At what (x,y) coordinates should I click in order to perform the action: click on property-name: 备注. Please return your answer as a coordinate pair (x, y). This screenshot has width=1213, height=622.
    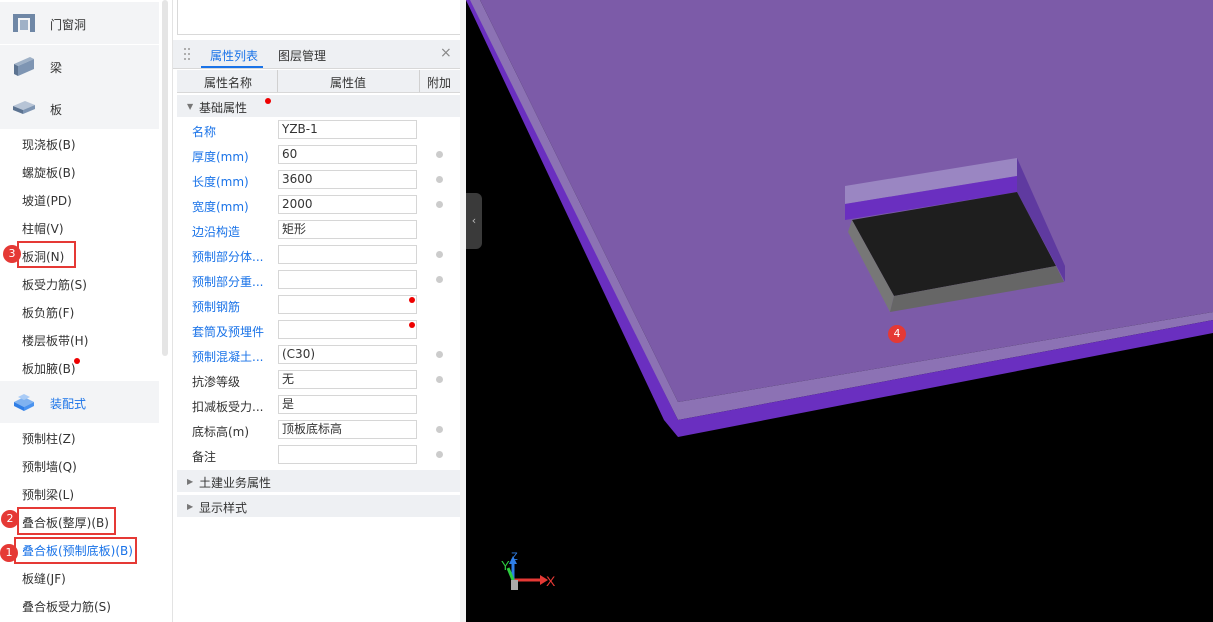
    Looking at the image, I should click on (204, 457).